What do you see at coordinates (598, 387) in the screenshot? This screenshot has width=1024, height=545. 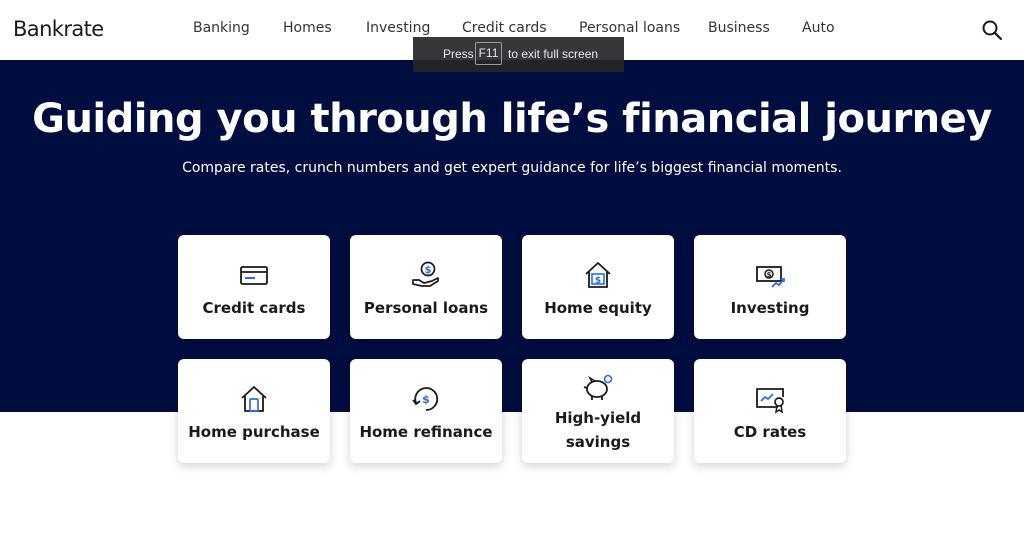 I see `piggy-bank-icon` at bounding box center [598, 387].